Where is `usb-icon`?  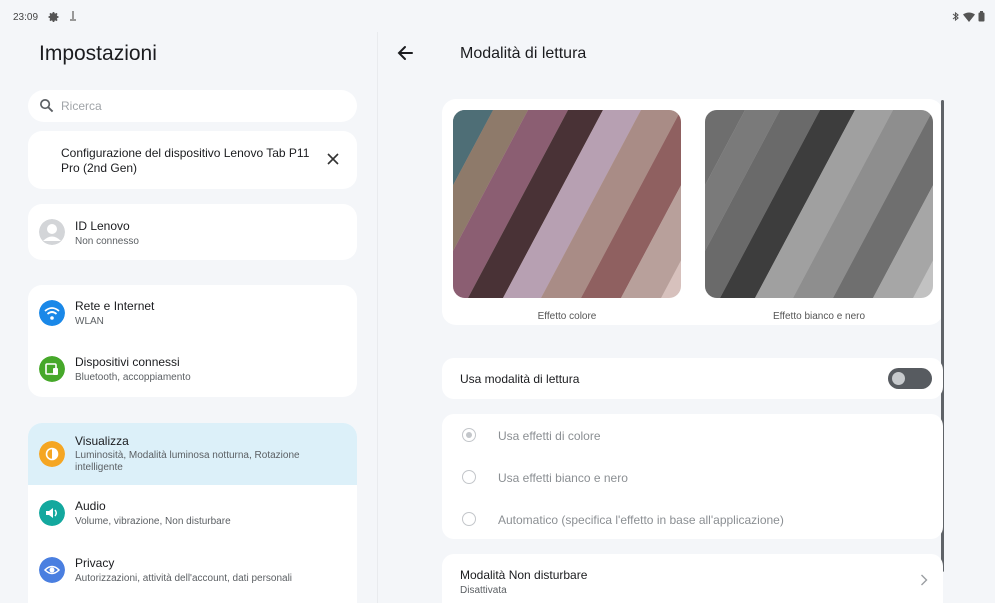
usb-icon is located at coordinates (73, 16).